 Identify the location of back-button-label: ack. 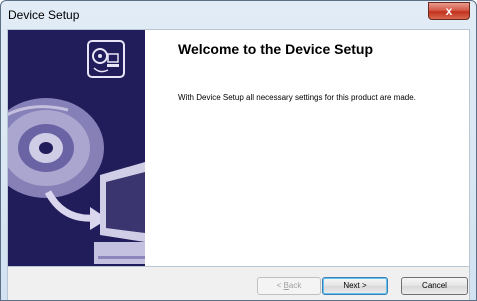
(295, 285).